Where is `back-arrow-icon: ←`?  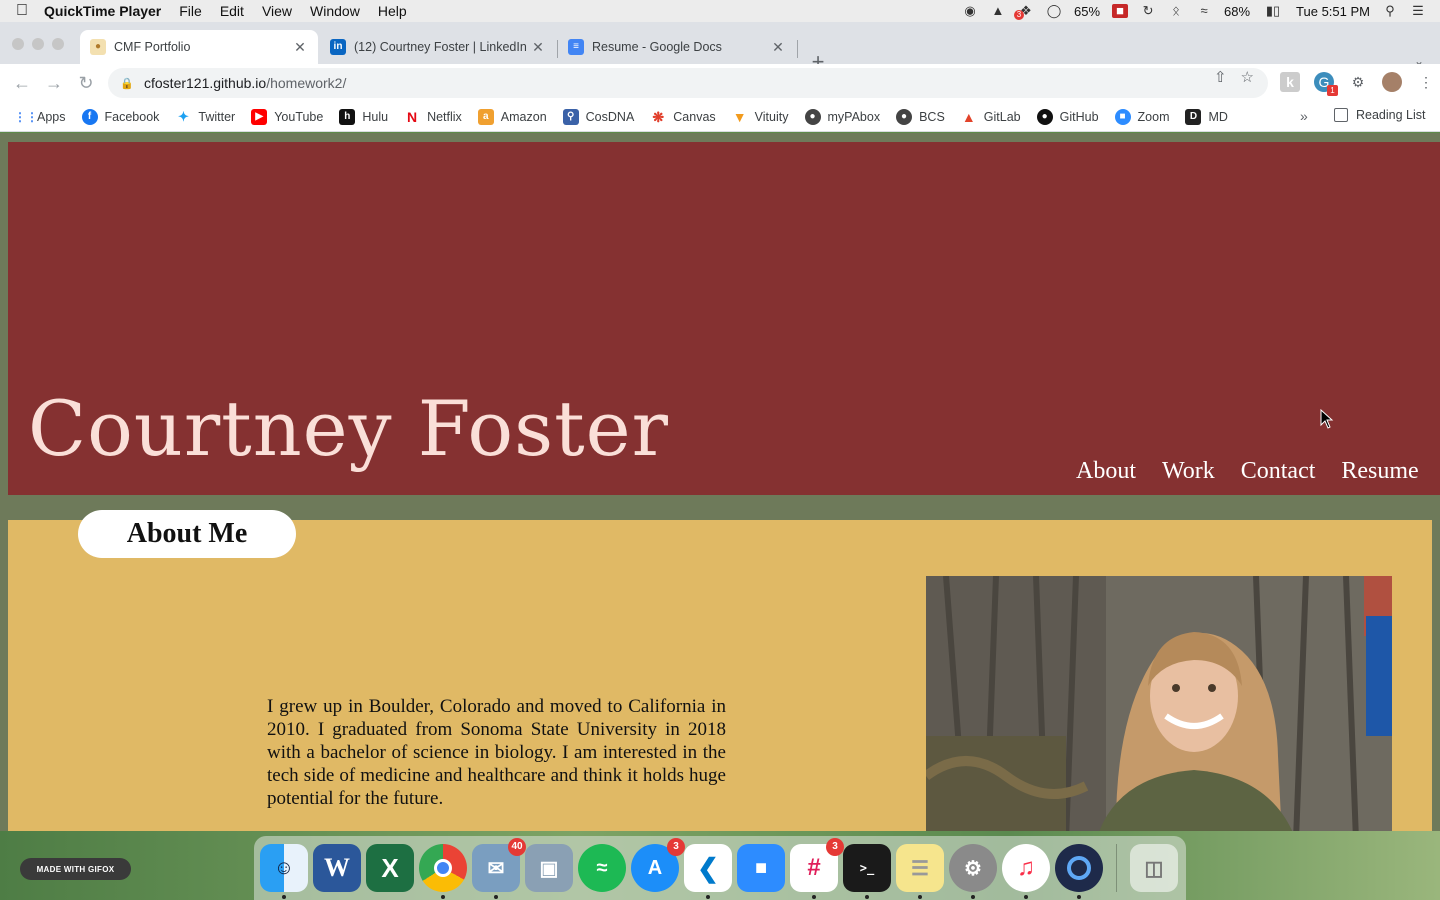 back-arrow-icon: ← is located at coordinates (22, 83).